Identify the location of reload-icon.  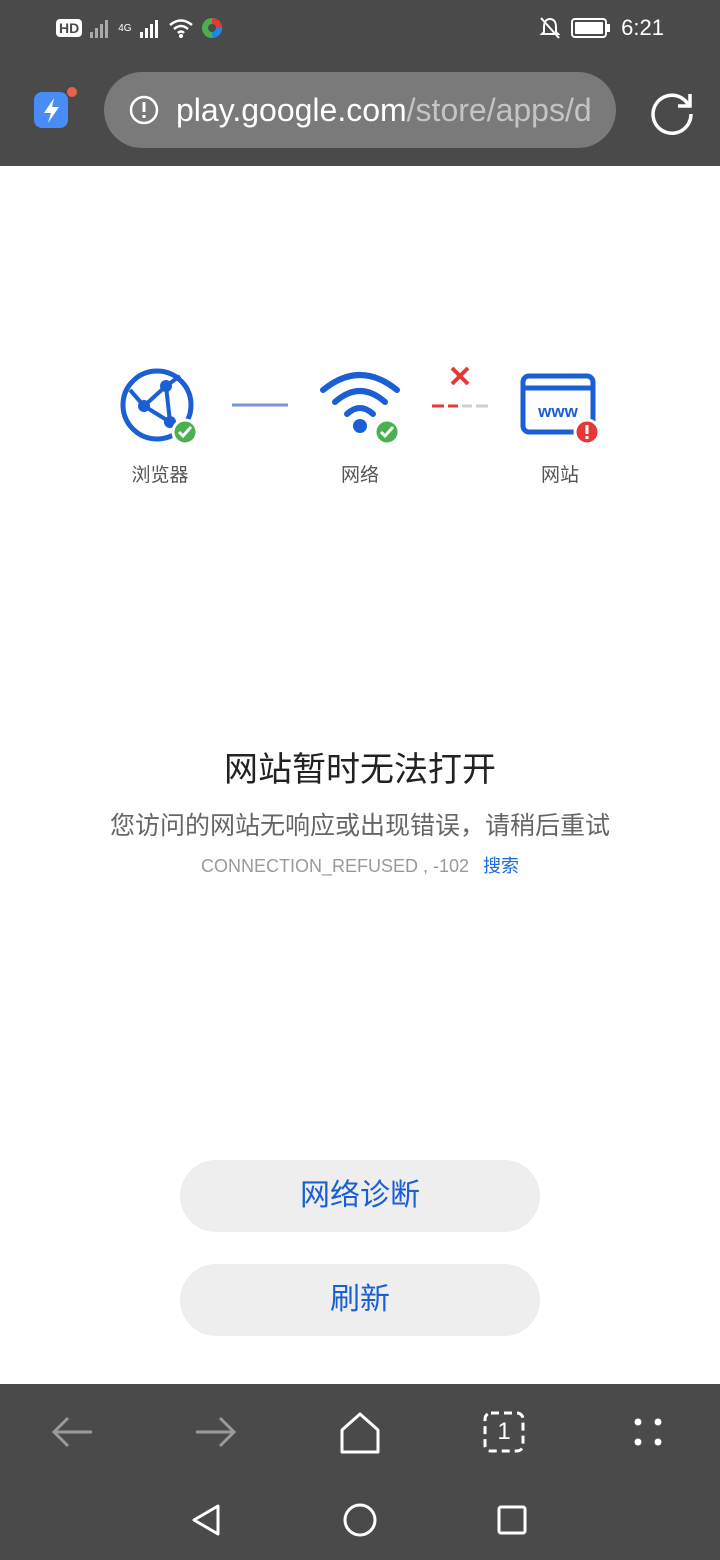
(672, 112).